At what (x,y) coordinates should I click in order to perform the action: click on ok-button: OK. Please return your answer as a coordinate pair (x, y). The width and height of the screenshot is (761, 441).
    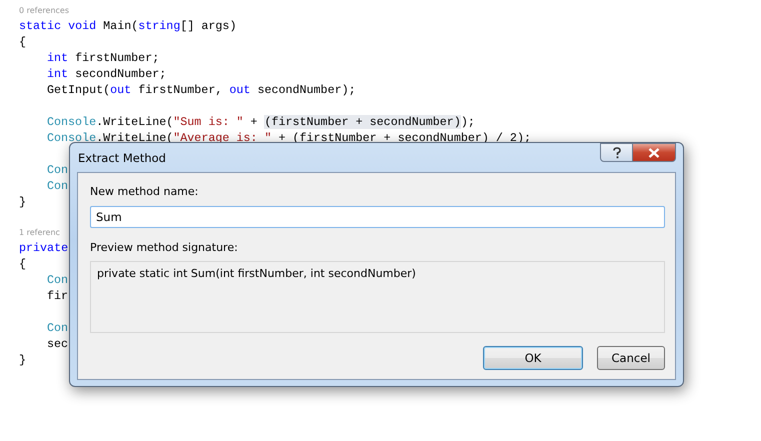
    Looking at the image, I should click on (533, 358).